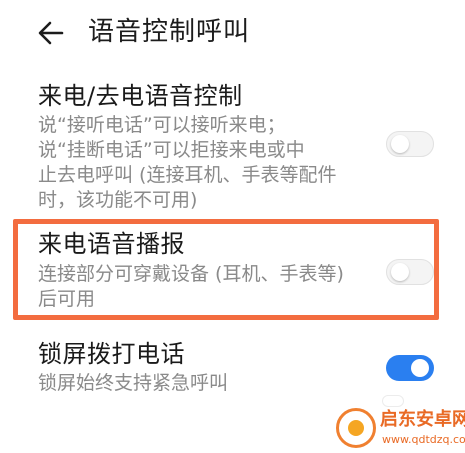 The width and height of the screenshot is (465, 453). What do you see at coordinates (111, 354) in the screenshot?
I see `setting-title: 锁屏拨打电话` at bounding box center [111, 354].